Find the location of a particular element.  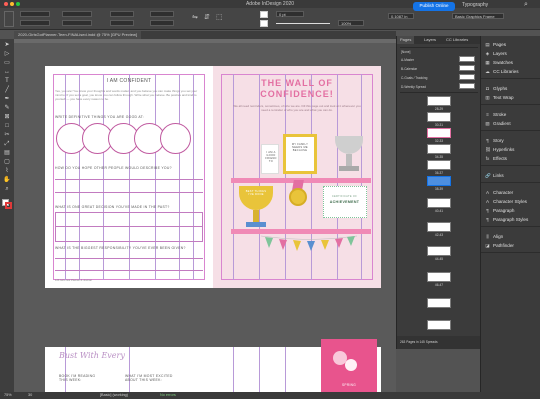

gradient-tool-icon: ▤ is located at coordinates (7, 153).